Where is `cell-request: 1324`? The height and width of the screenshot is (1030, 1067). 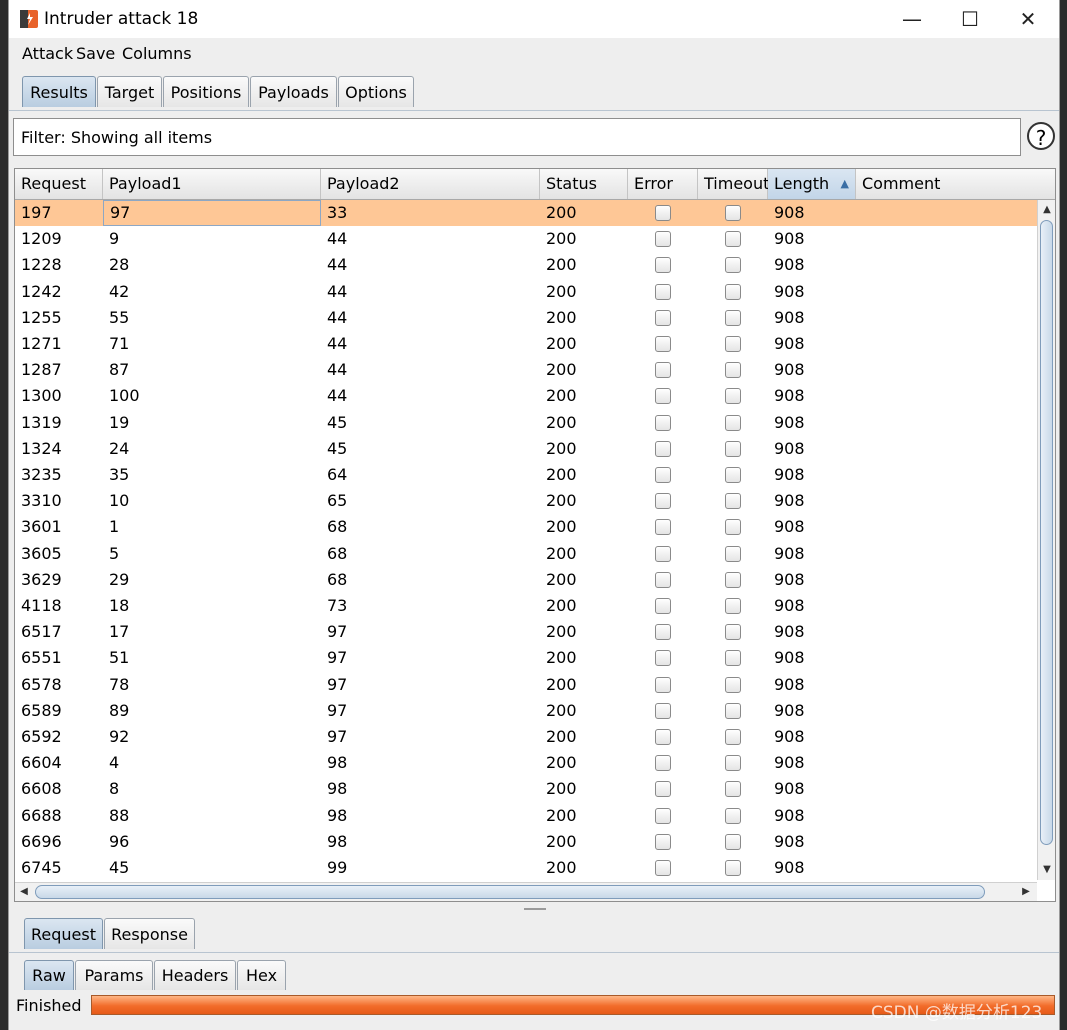 cell-request: 1324 is located at coordinates (41, 448).